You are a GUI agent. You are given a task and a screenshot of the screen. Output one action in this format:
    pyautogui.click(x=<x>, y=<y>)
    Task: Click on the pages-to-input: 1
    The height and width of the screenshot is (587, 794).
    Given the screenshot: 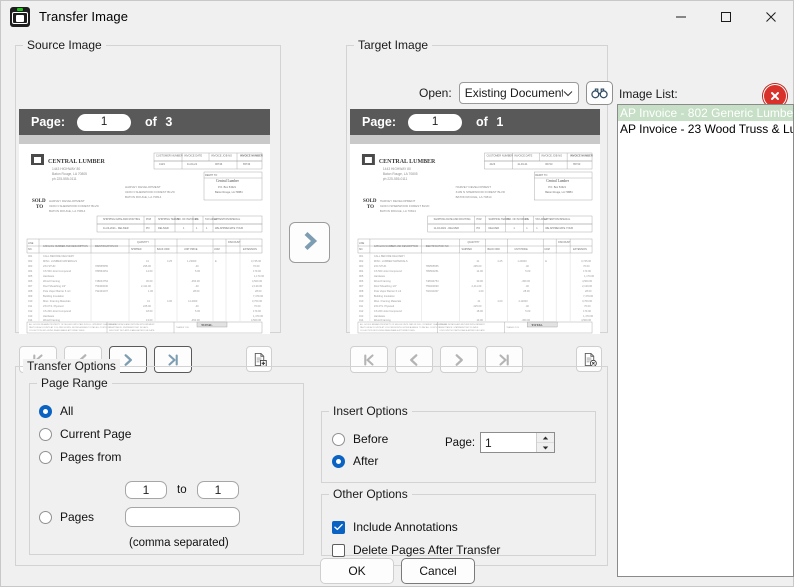 What is the action you would take?
    pyautogui.click(x=218, y=490)
    